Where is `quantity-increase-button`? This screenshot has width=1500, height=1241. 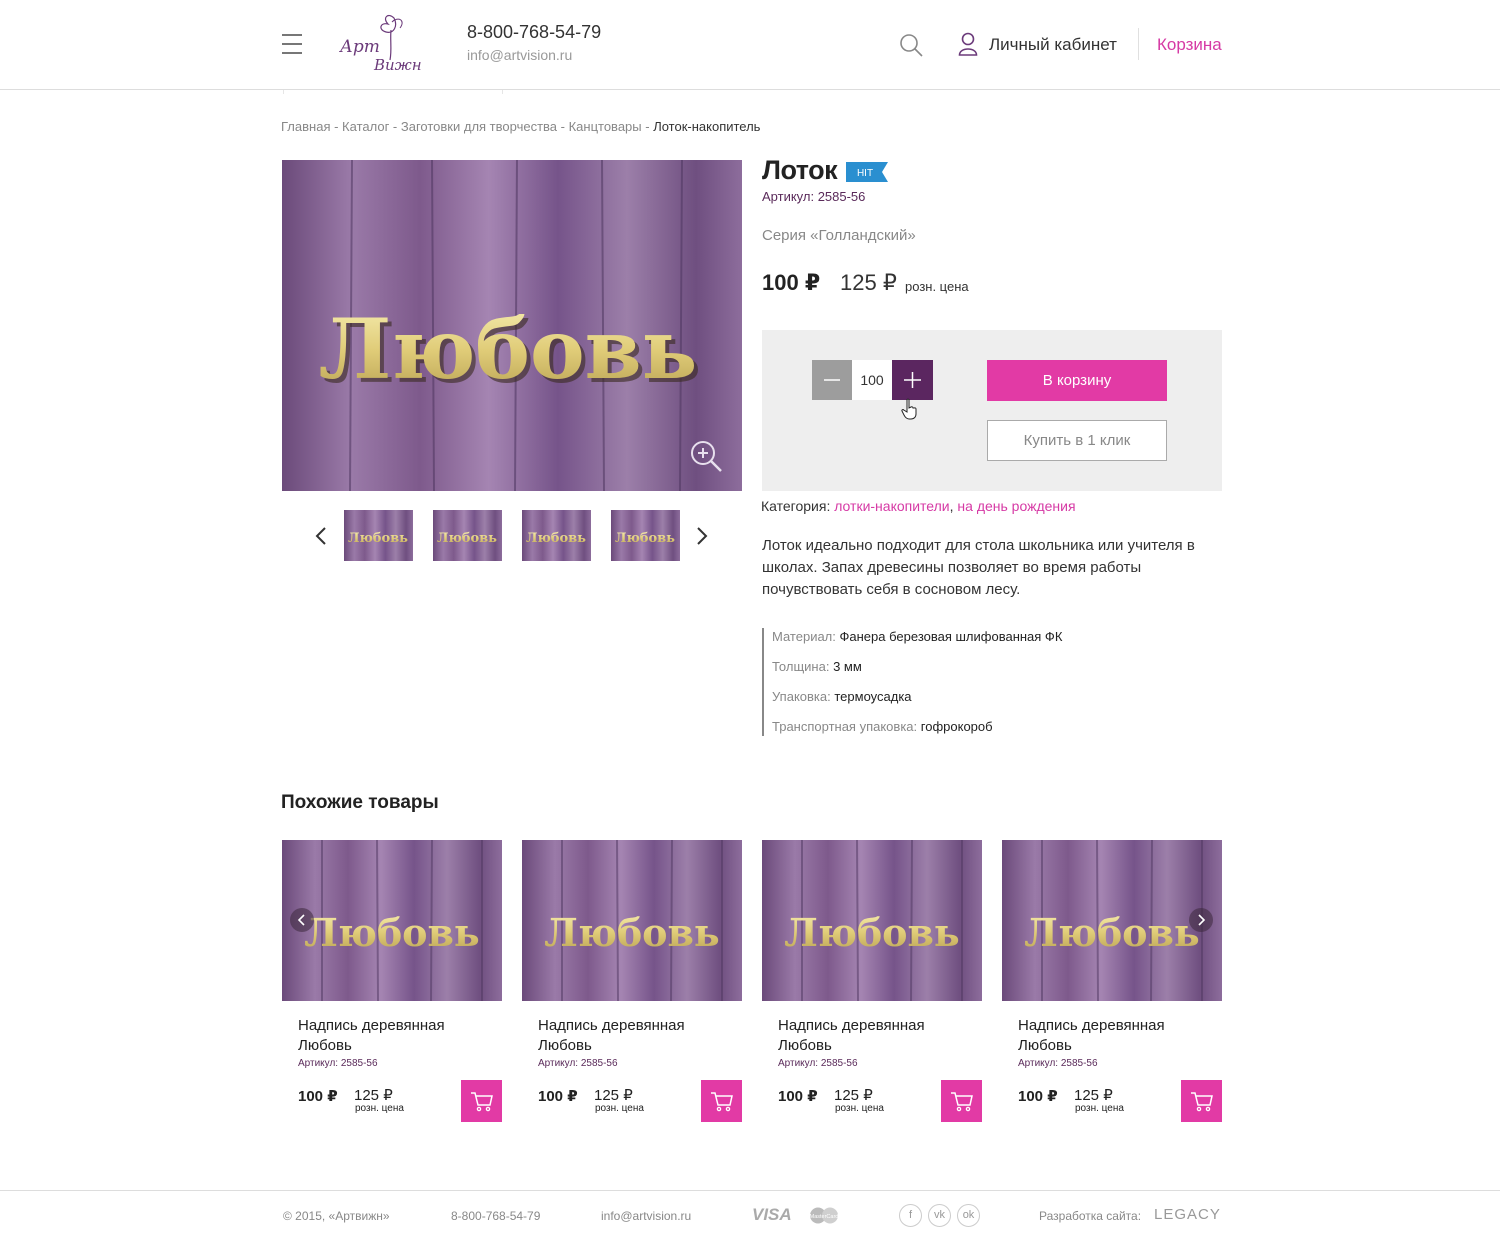 quantity-increase-button is located at coordinates (912, 380).